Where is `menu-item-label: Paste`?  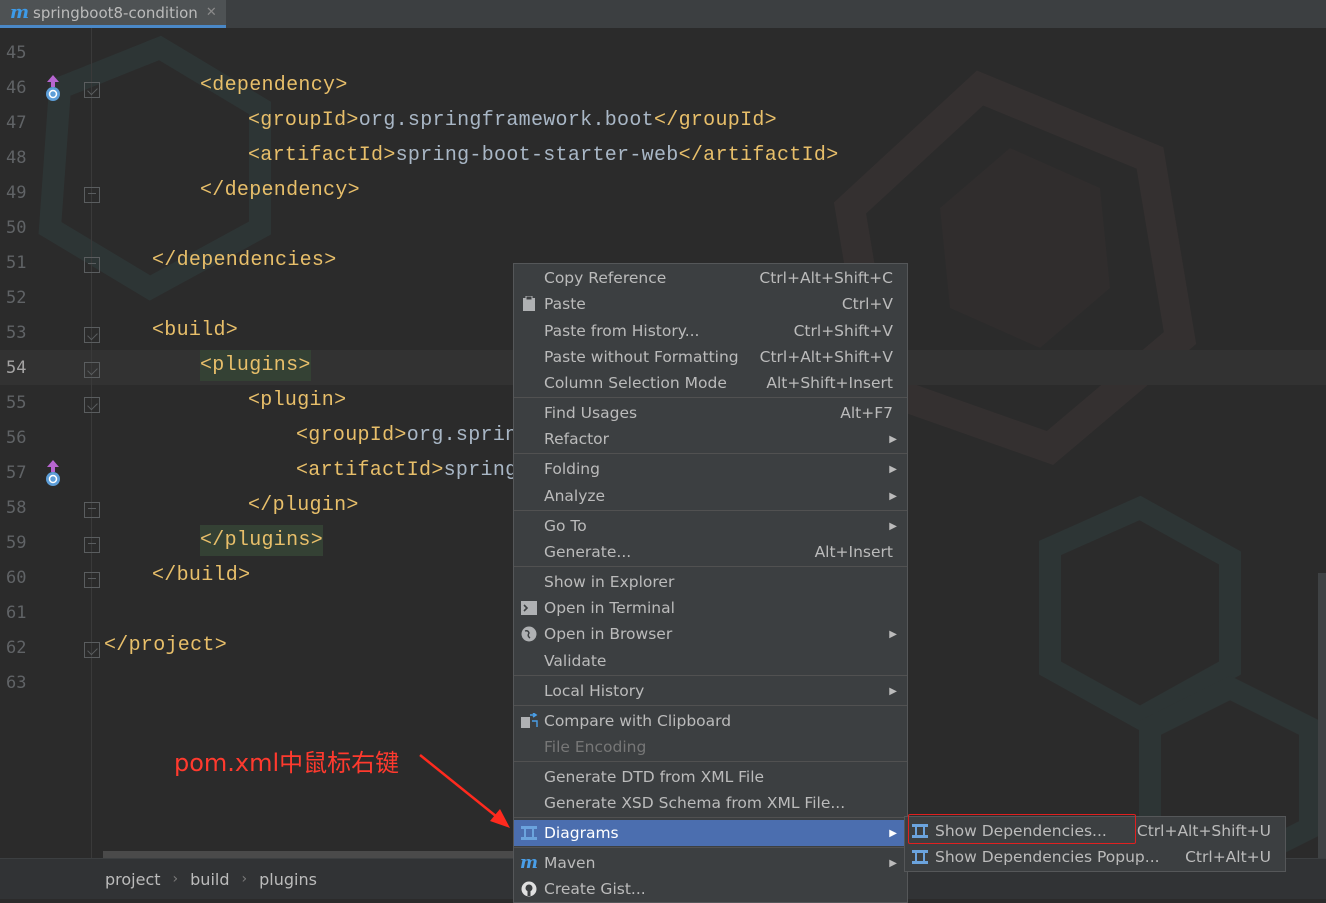
menu-item-label: Paste is located at coordinates (565, 304).